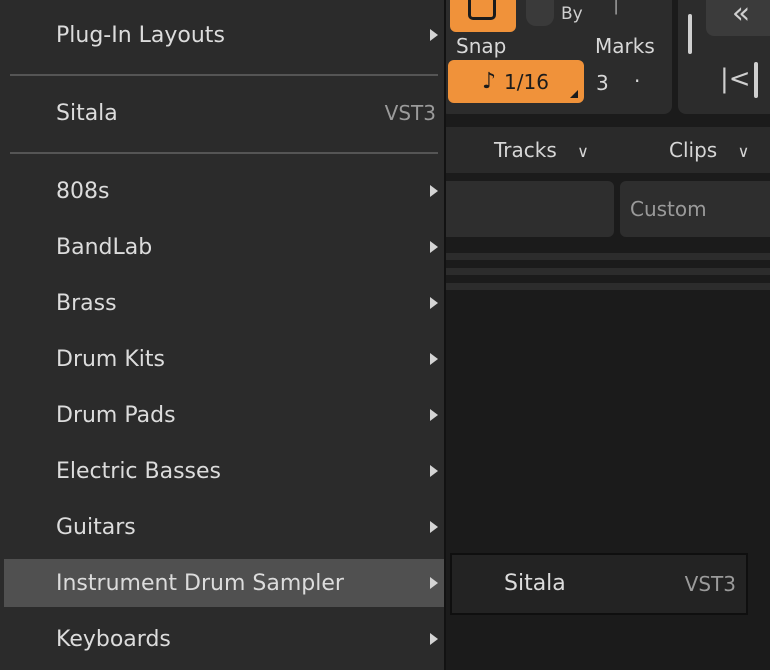 This screenshot has height=670, width=770. What do you see at coordinates (110, 359) in the screenshot?
I see `menu-item-label: Drum Kits` at bounding box center [110, 359].